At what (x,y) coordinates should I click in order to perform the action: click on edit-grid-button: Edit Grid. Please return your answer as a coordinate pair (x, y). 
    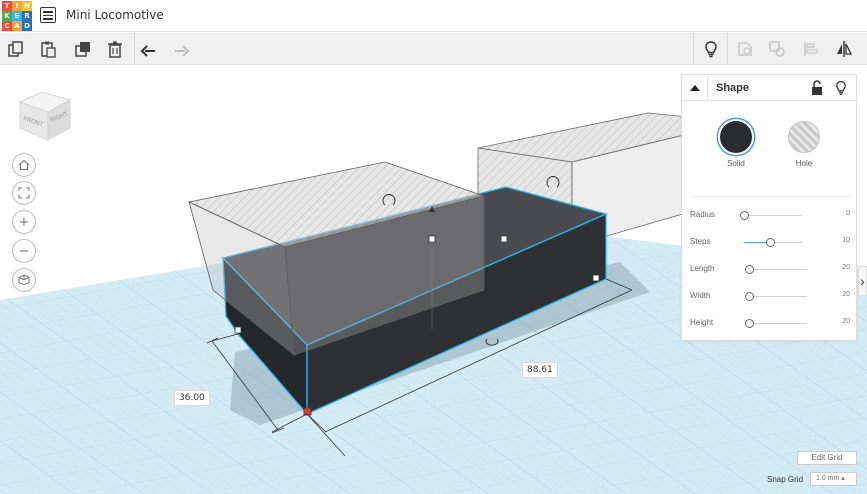
    Looking at the image, I should click on (827, 458).